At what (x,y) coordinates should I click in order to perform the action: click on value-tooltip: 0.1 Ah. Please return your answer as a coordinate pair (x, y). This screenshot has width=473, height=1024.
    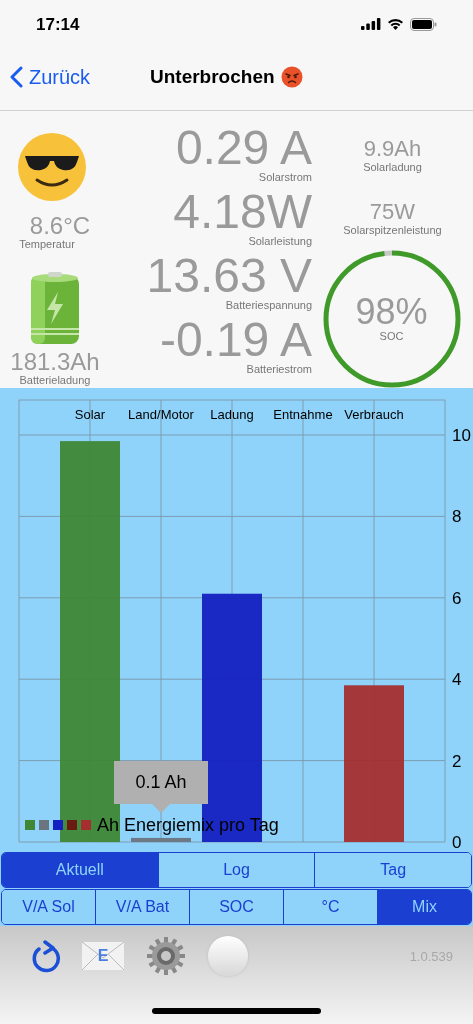
    Looking at the image, I should click on (161, 782).